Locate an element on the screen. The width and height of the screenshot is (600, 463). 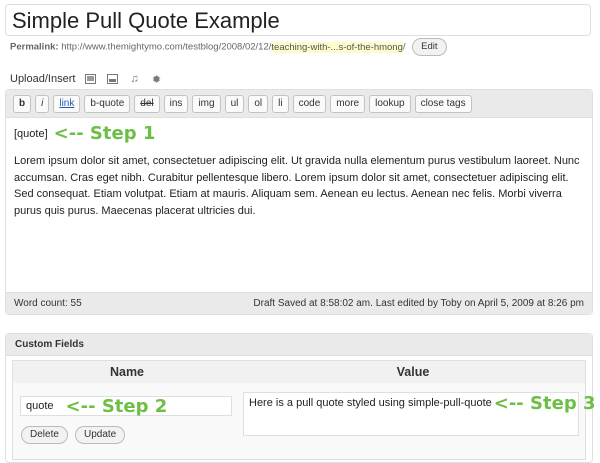
value-column-header: Value is located at coordinates (413, 372).